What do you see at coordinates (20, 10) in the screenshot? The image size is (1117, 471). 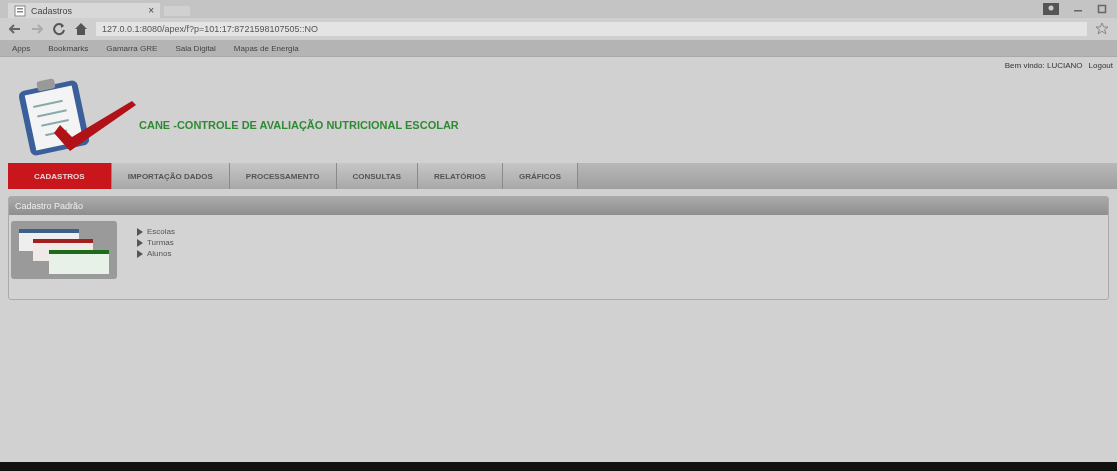 I see `page-icon` at bounding box center [20, 10].